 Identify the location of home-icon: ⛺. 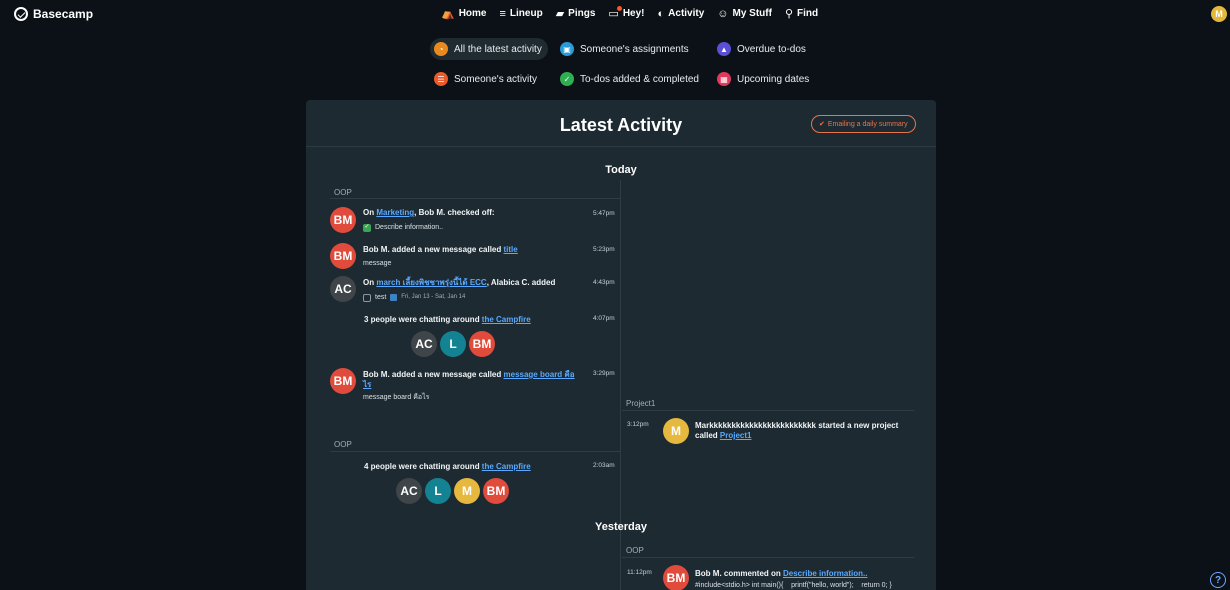
(448, 13).